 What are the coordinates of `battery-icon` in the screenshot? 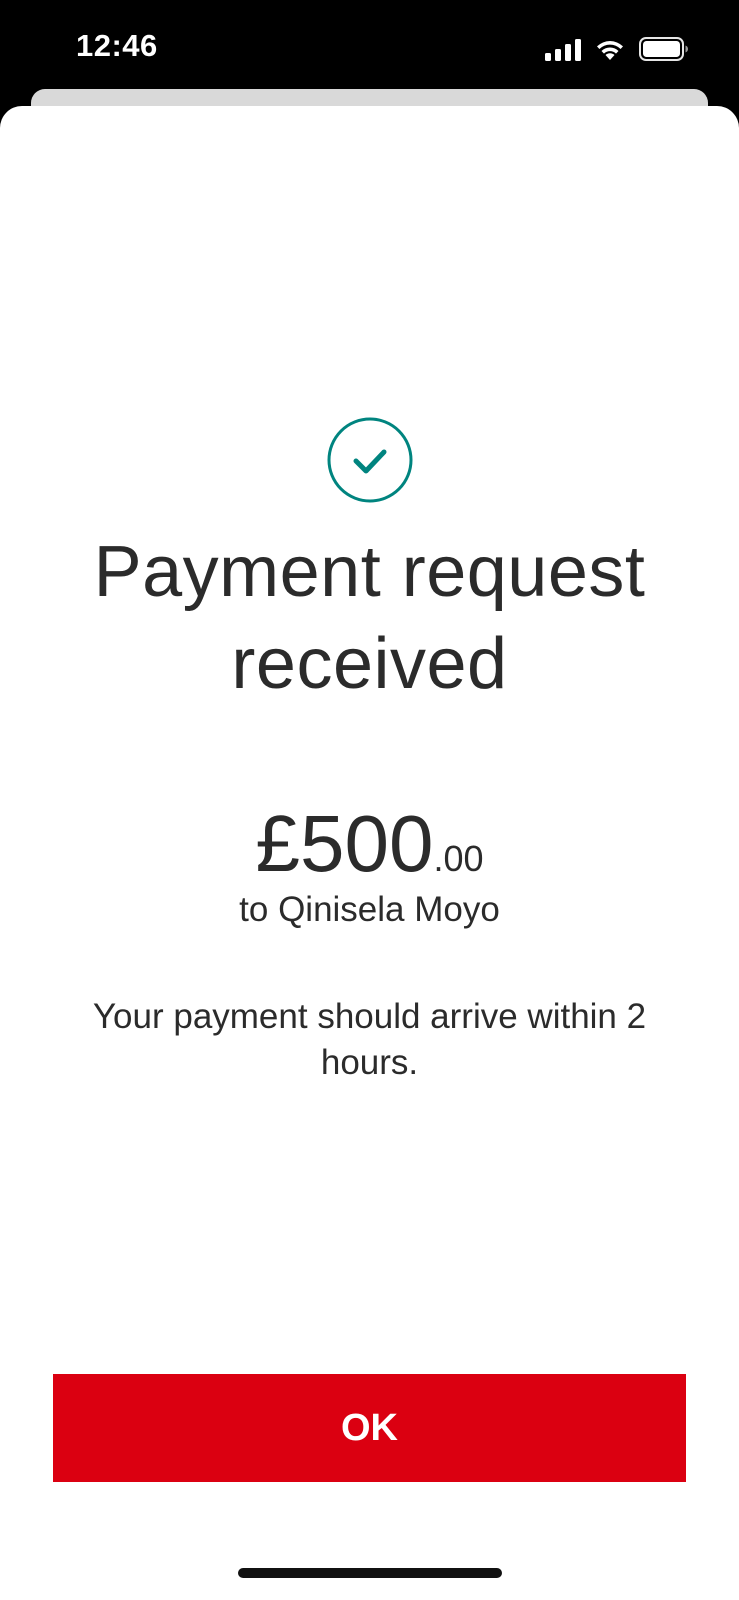 It's located at (664, 49).